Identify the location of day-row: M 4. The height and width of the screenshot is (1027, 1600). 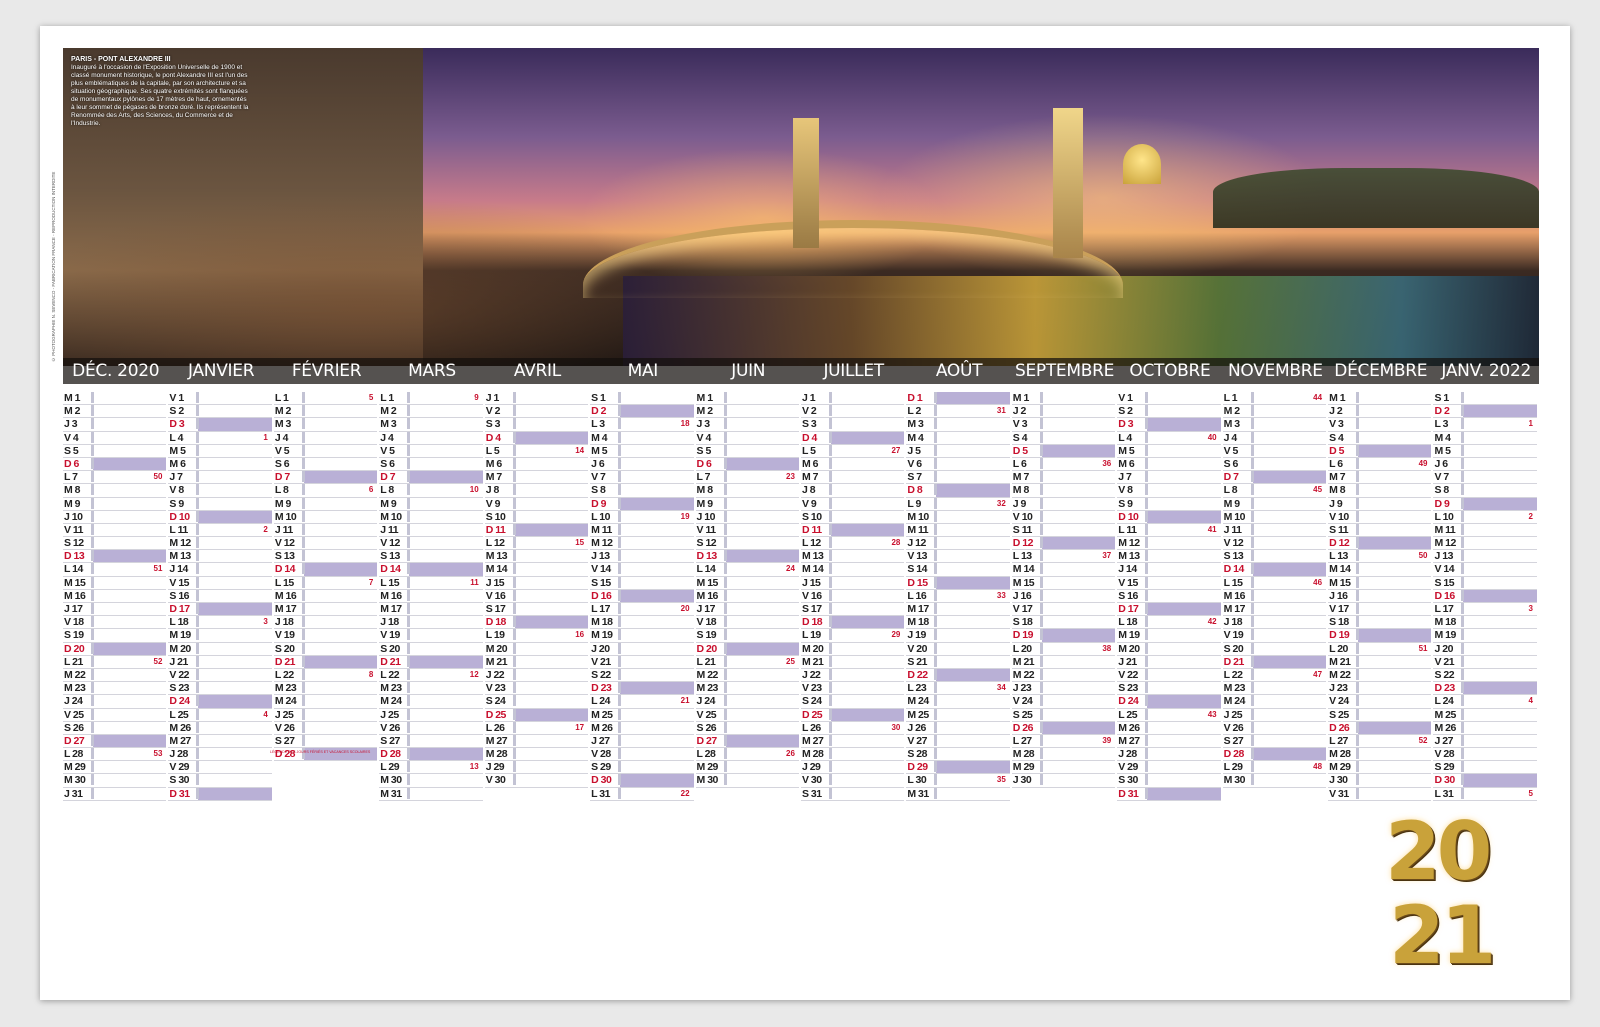
(642, 438).